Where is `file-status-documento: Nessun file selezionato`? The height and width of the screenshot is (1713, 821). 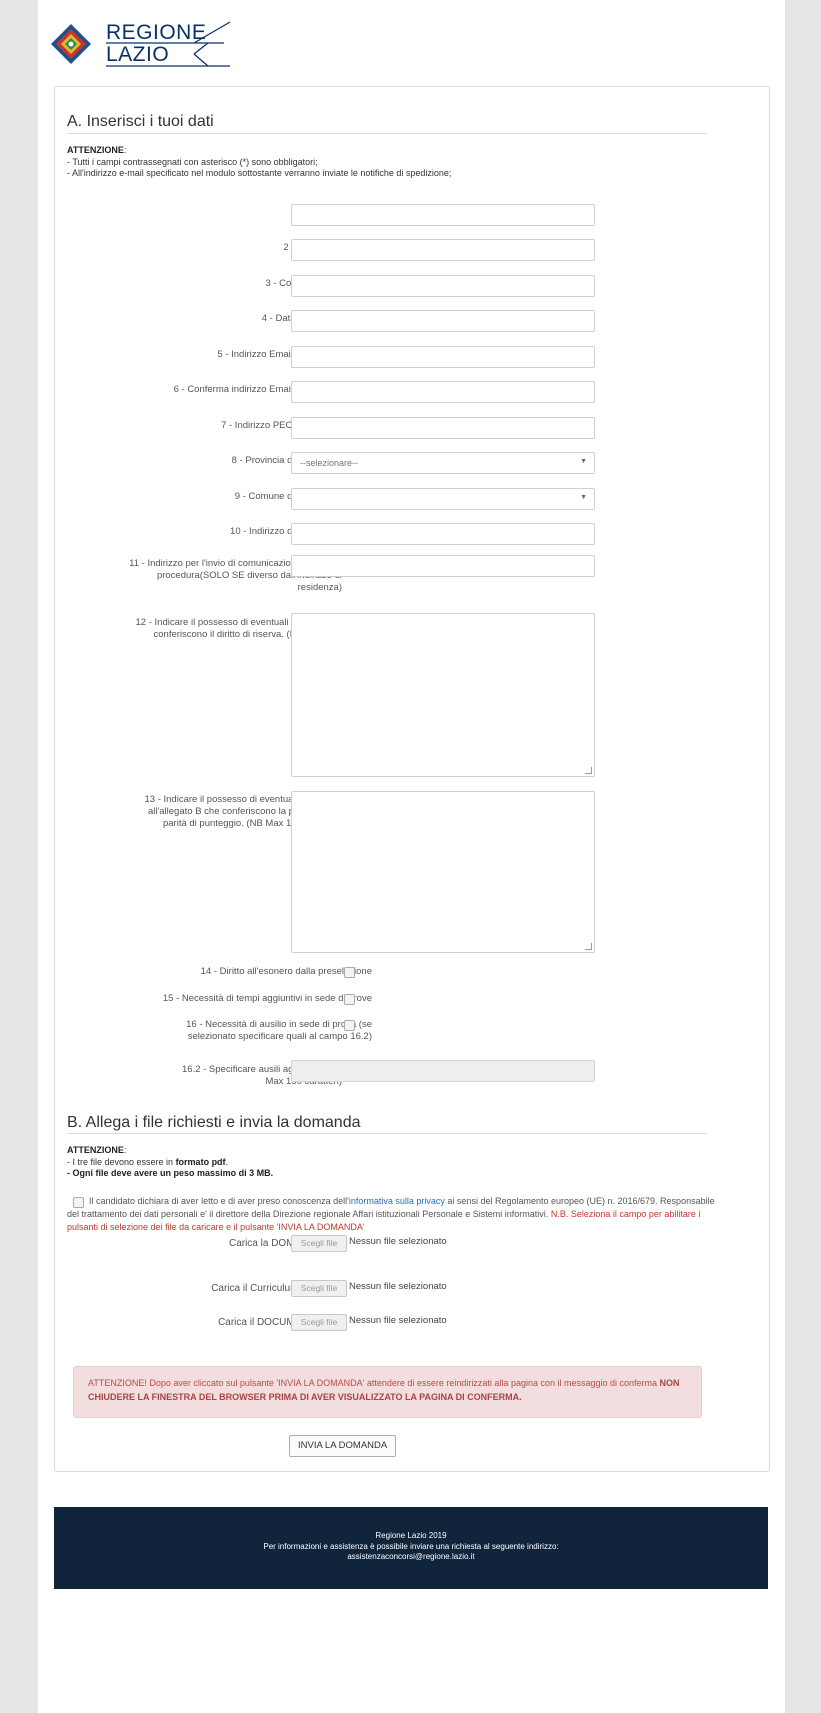
file-status-documento: Nessun file selezionato is located at coordinates (398, 1320).